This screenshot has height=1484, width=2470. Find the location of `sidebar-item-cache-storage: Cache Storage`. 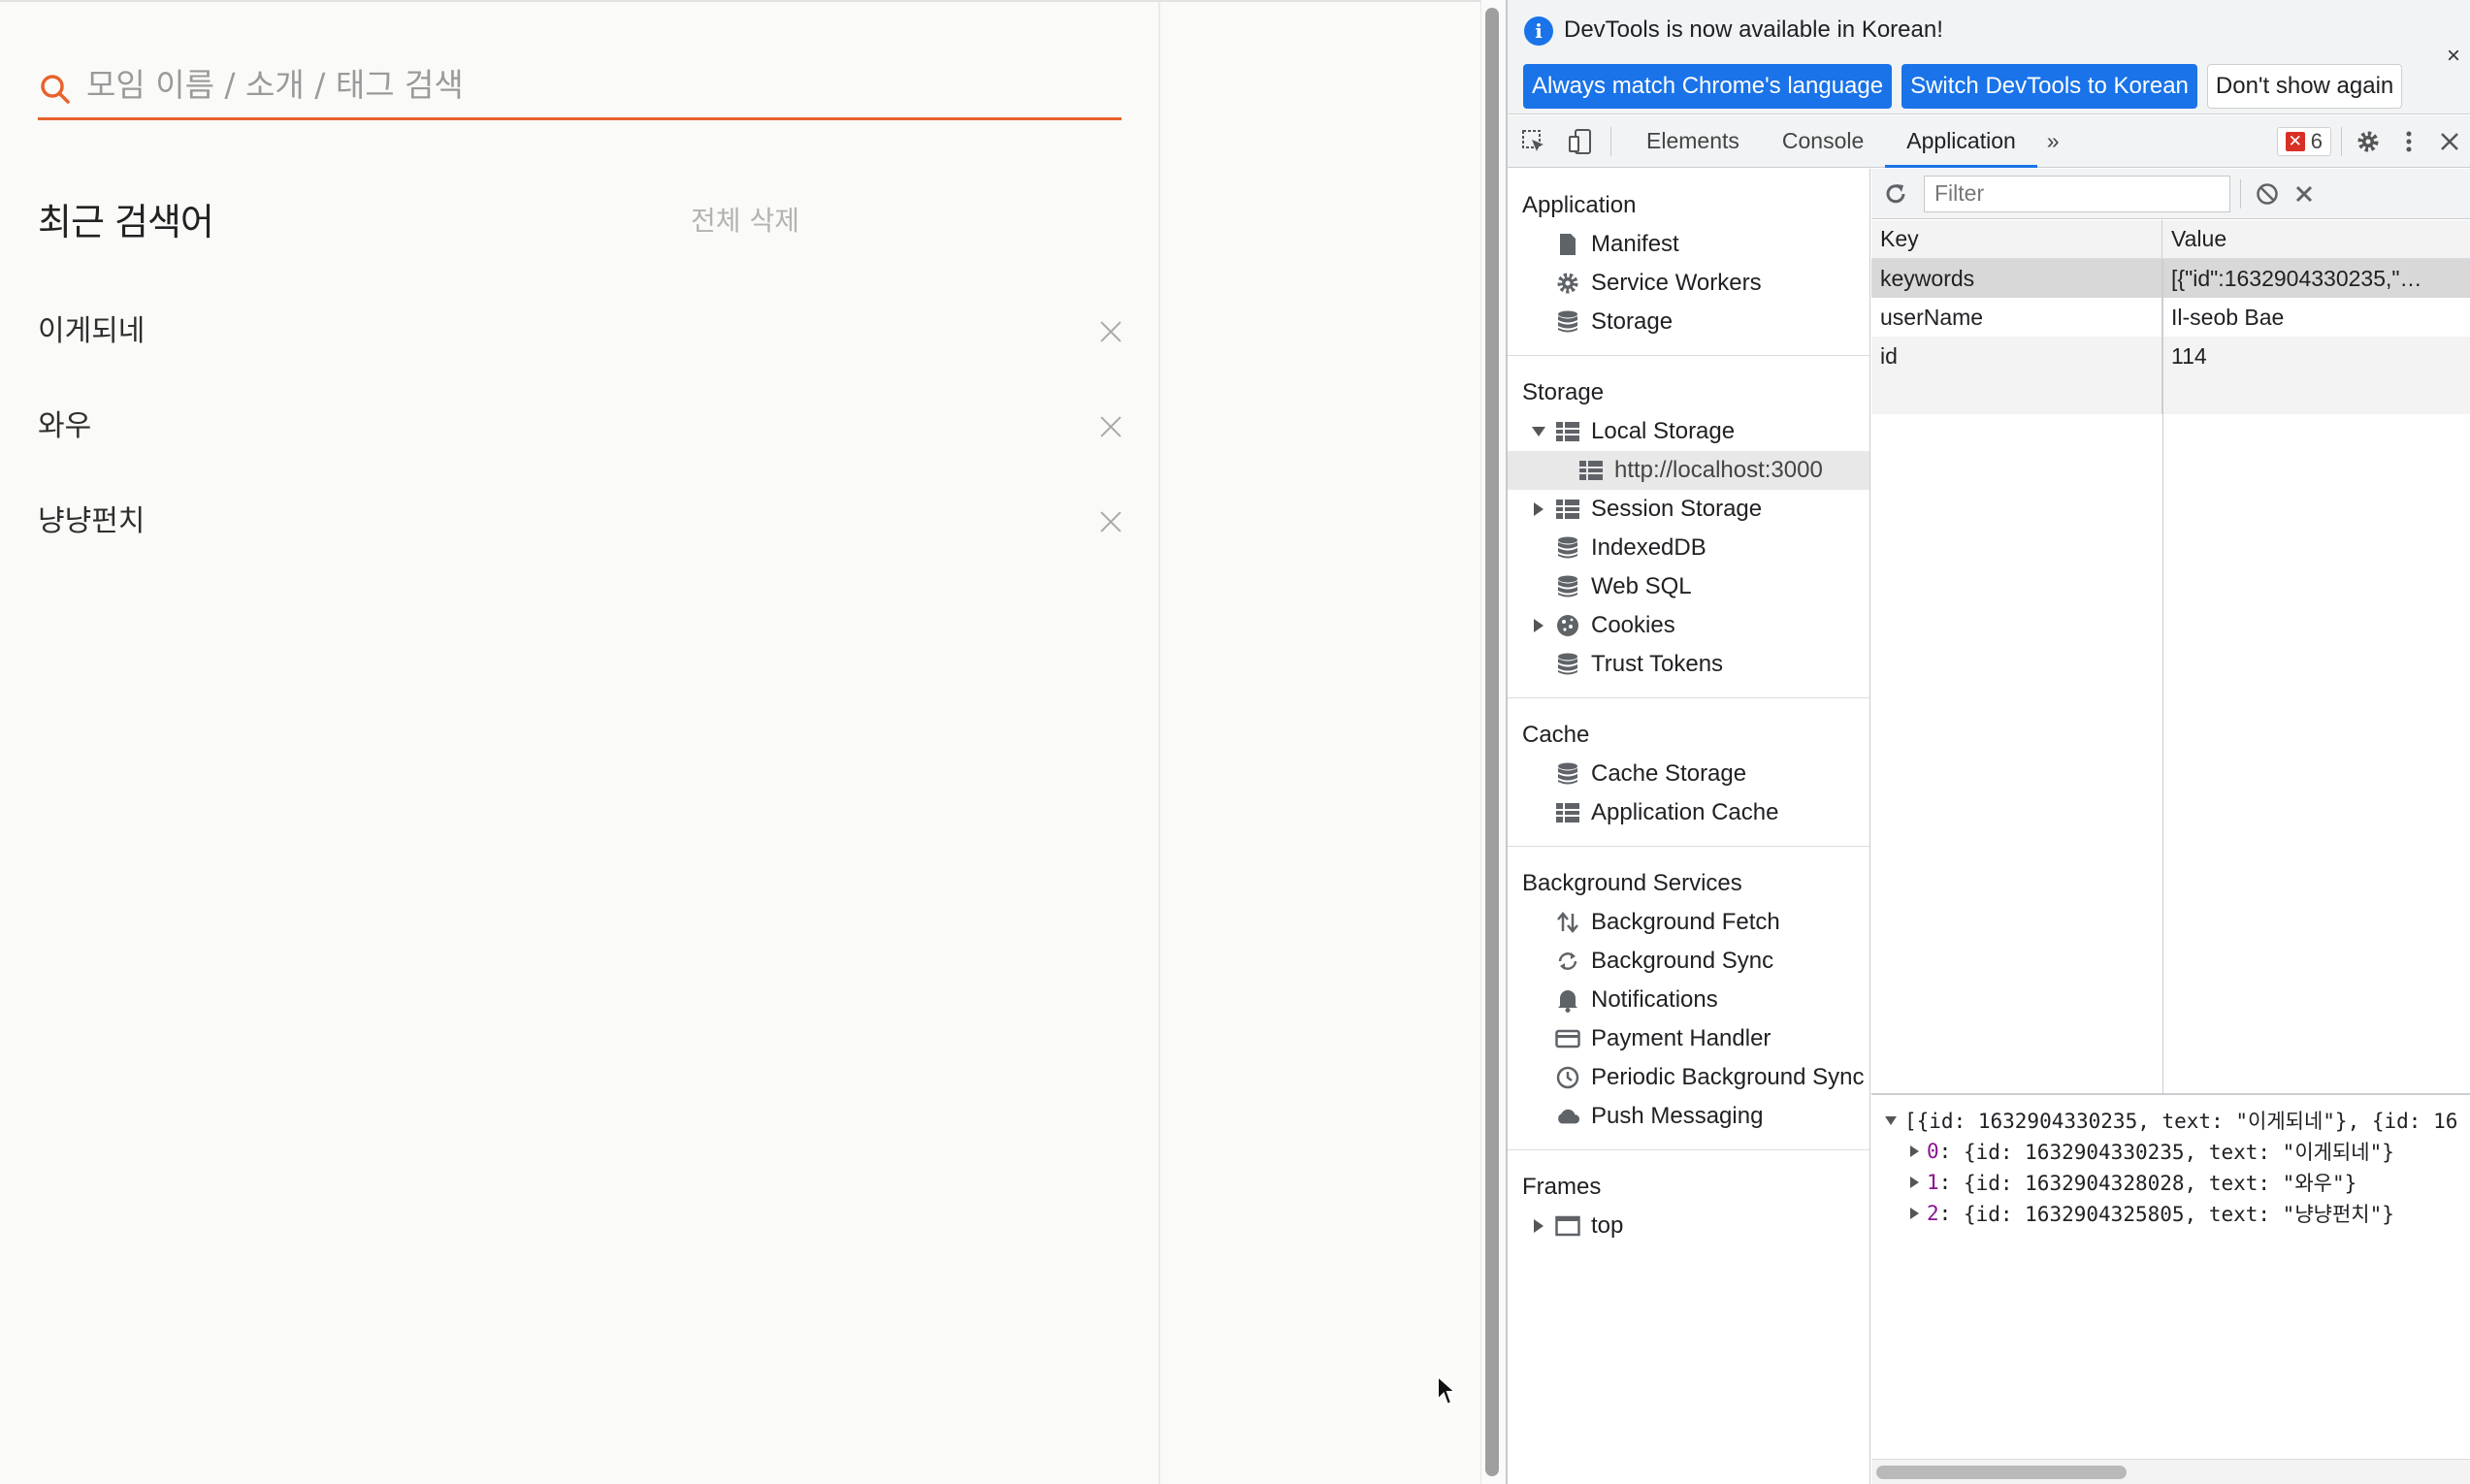

sidebar-item-cache-storage: Cache Storage is located at coordinates (1688, 774).